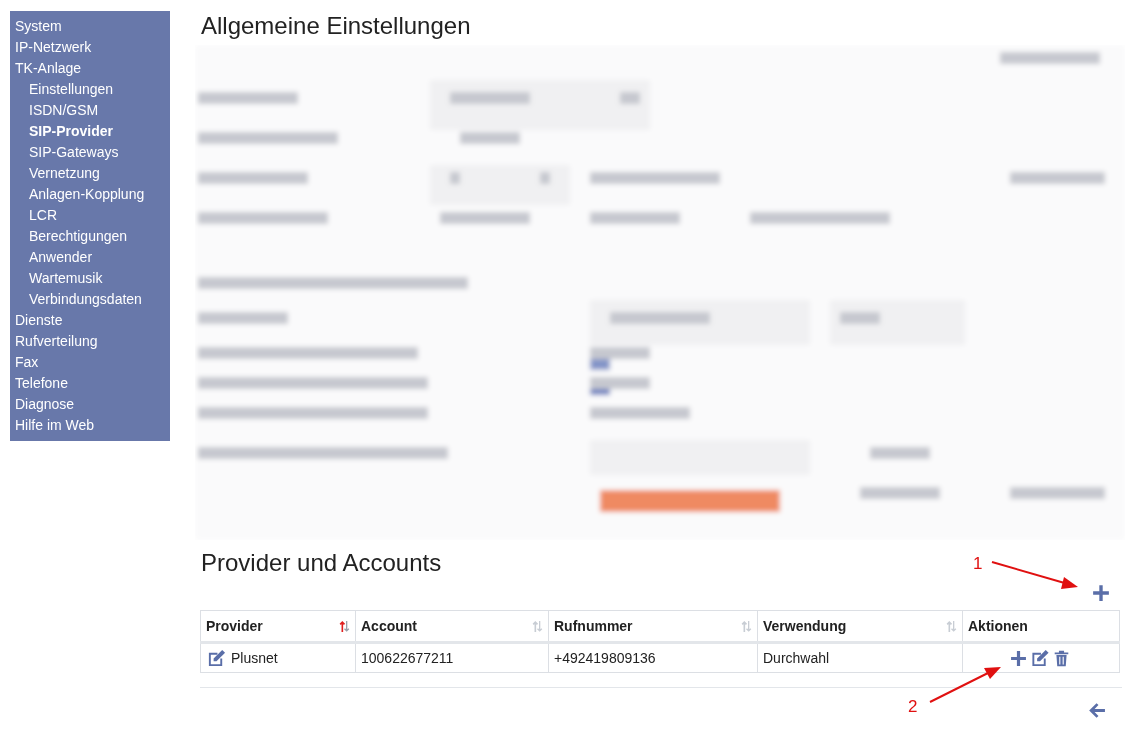 The width and height of the screenshot is (1142, 738). Describe the element at coordinates (321, 563) in the screenshot. I see `section-title: Provider und Accounts` at that location.